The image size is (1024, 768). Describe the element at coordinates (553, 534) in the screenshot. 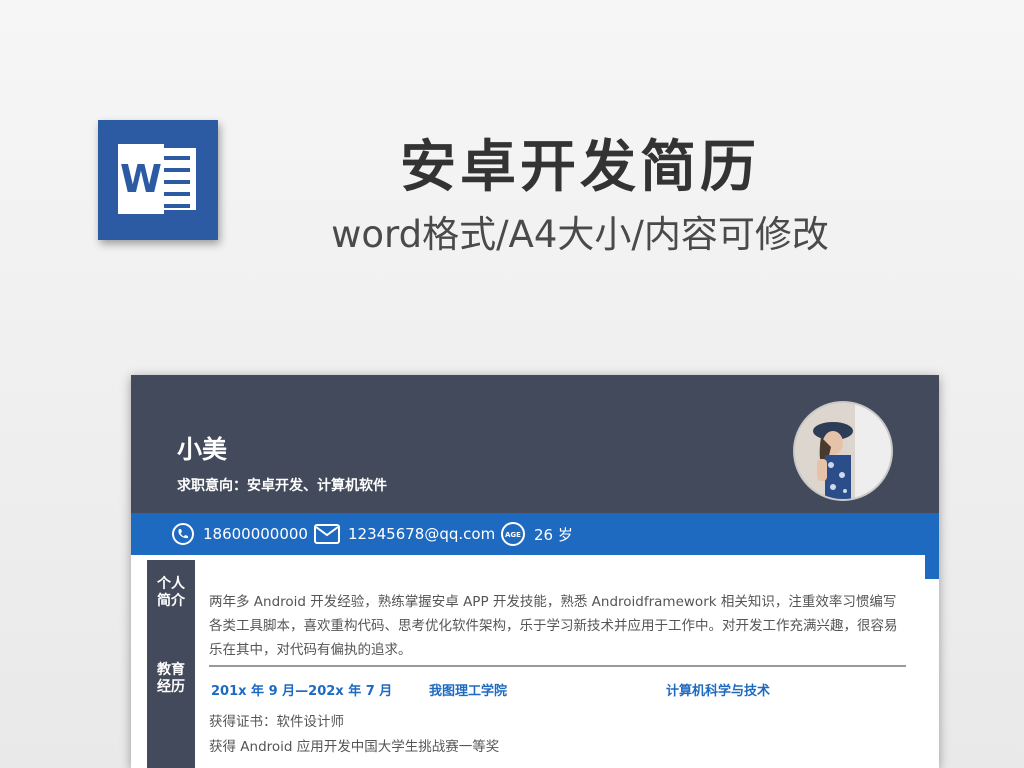

I see `age-value: 26 岁` at that location.